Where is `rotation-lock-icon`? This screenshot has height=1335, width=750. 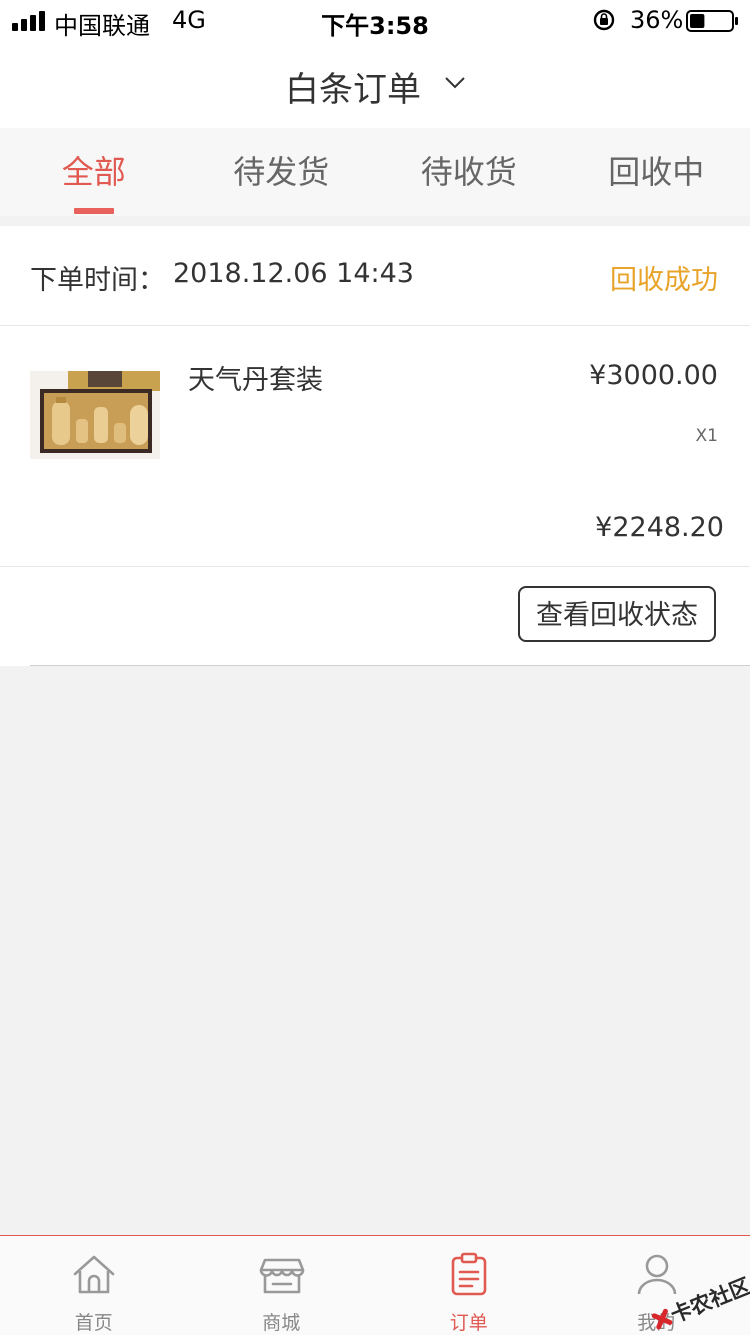
rotation-lock-icon is located at coordinates (604, 20).